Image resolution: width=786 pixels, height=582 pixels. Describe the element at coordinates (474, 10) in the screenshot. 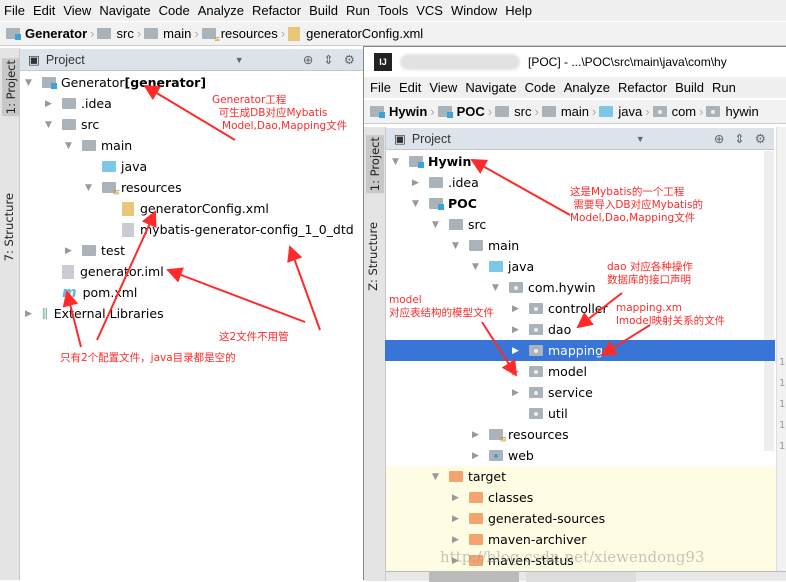

I see `menu-window: Window` at that location.